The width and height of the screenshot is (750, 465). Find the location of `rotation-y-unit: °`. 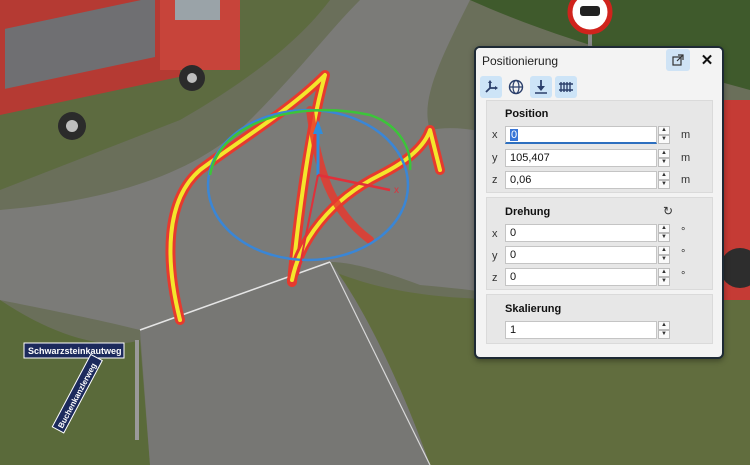

rotation-y-unit: ° is located at coordinates (683, 254).